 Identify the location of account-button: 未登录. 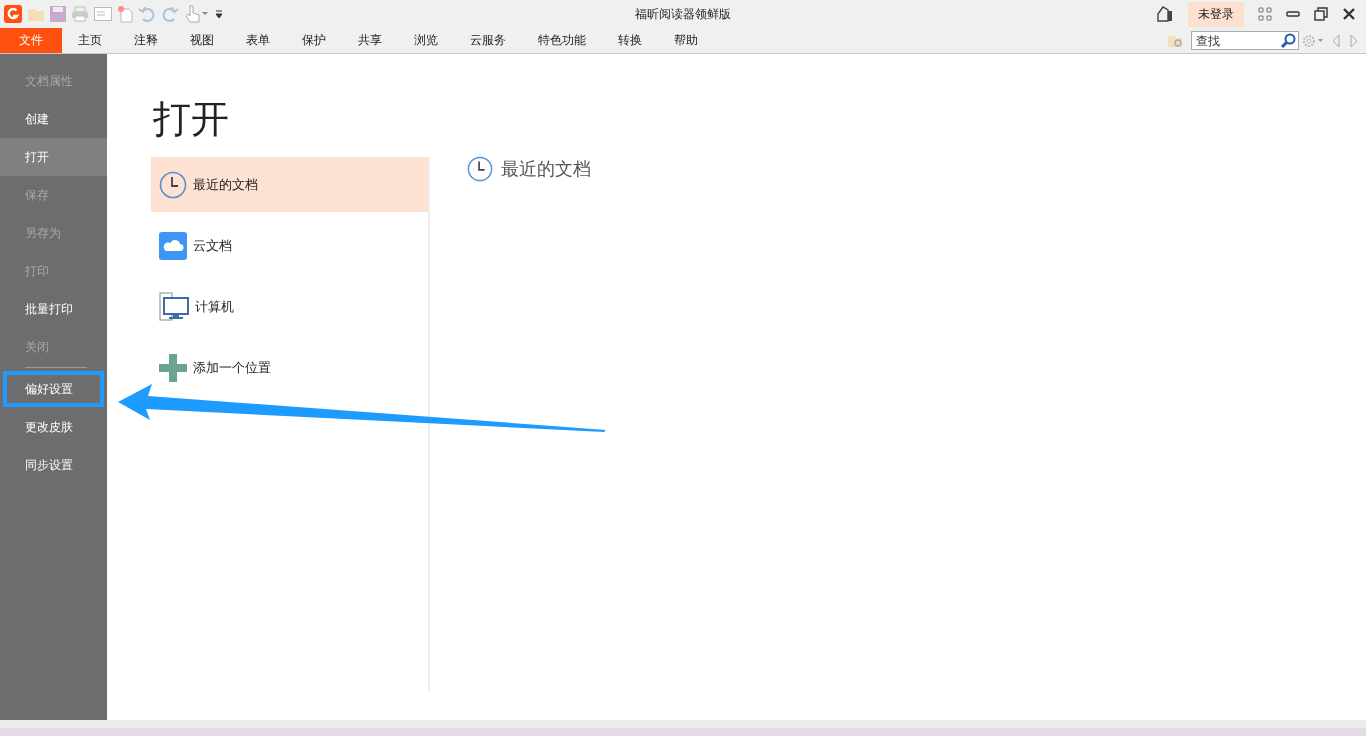
(1216, 14).